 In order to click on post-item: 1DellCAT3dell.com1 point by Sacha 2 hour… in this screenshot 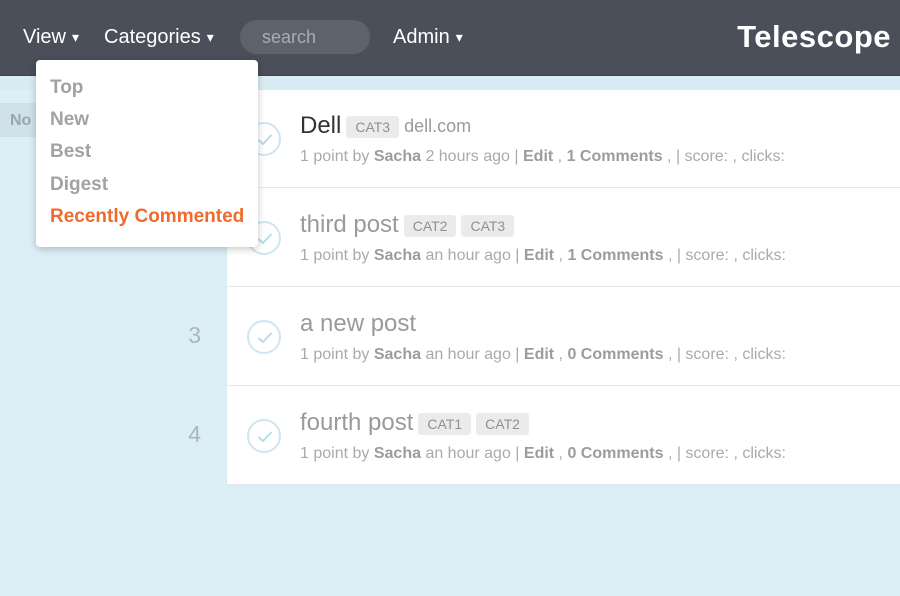, I will do `click(563, 139)`.